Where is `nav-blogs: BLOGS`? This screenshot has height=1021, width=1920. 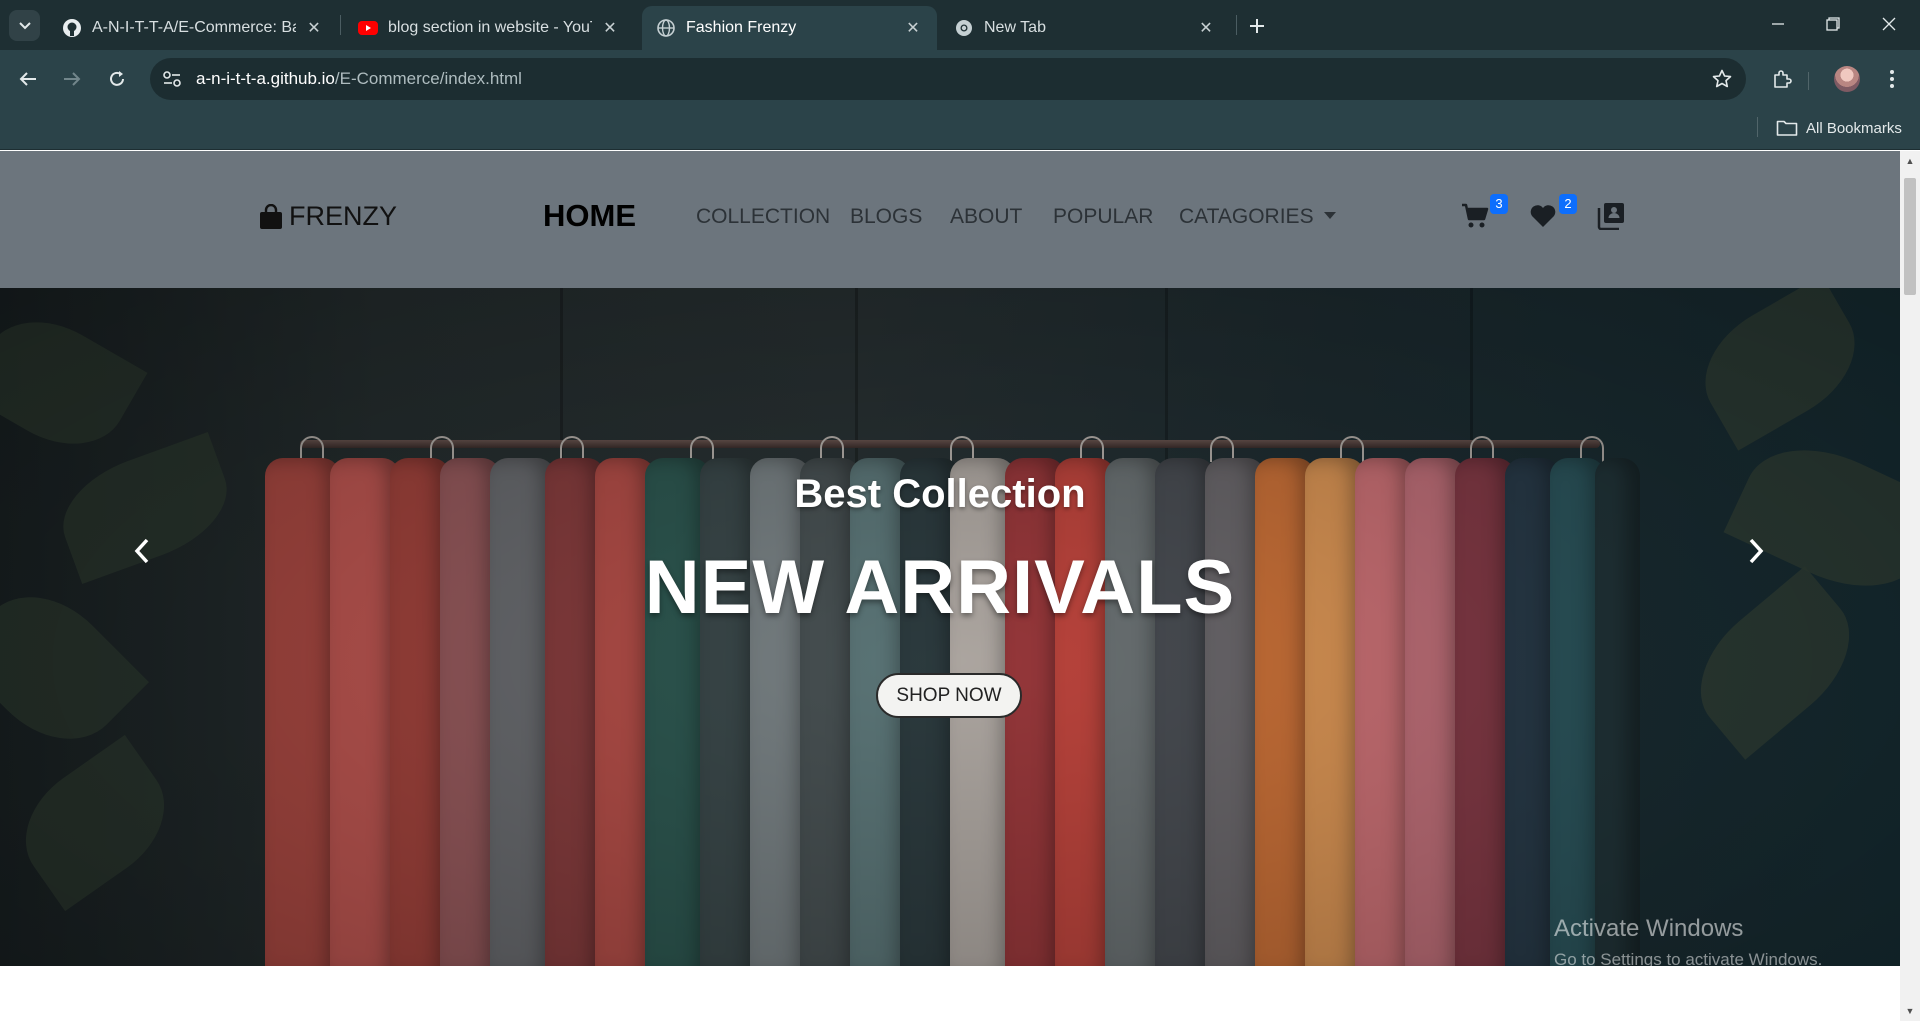 nav-blogs: BLOGS is located at coordinates (886, 217).